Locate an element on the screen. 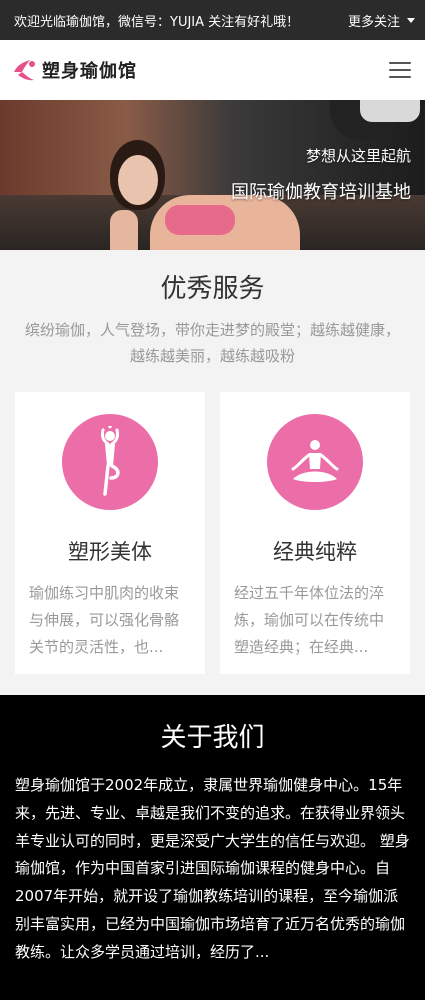 The width and height of the screenshot is (425, 1000). more-follow-label: 更多关注 is located at coordinates (373, 22).